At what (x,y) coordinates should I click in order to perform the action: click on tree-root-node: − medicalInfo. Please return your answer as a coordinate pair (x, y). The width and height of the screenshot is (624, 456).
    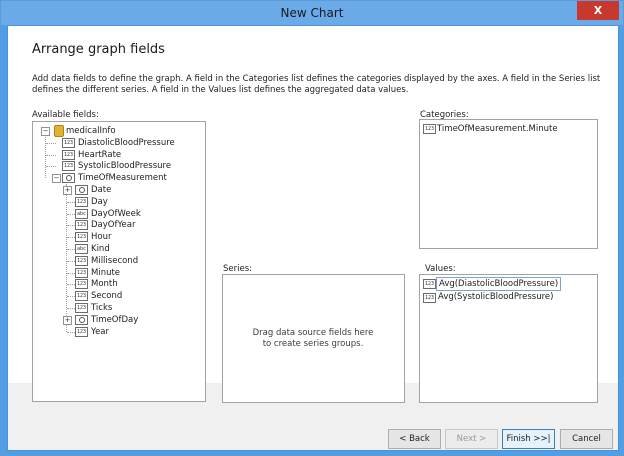
    Looking at the image, I should click on (118, 131).